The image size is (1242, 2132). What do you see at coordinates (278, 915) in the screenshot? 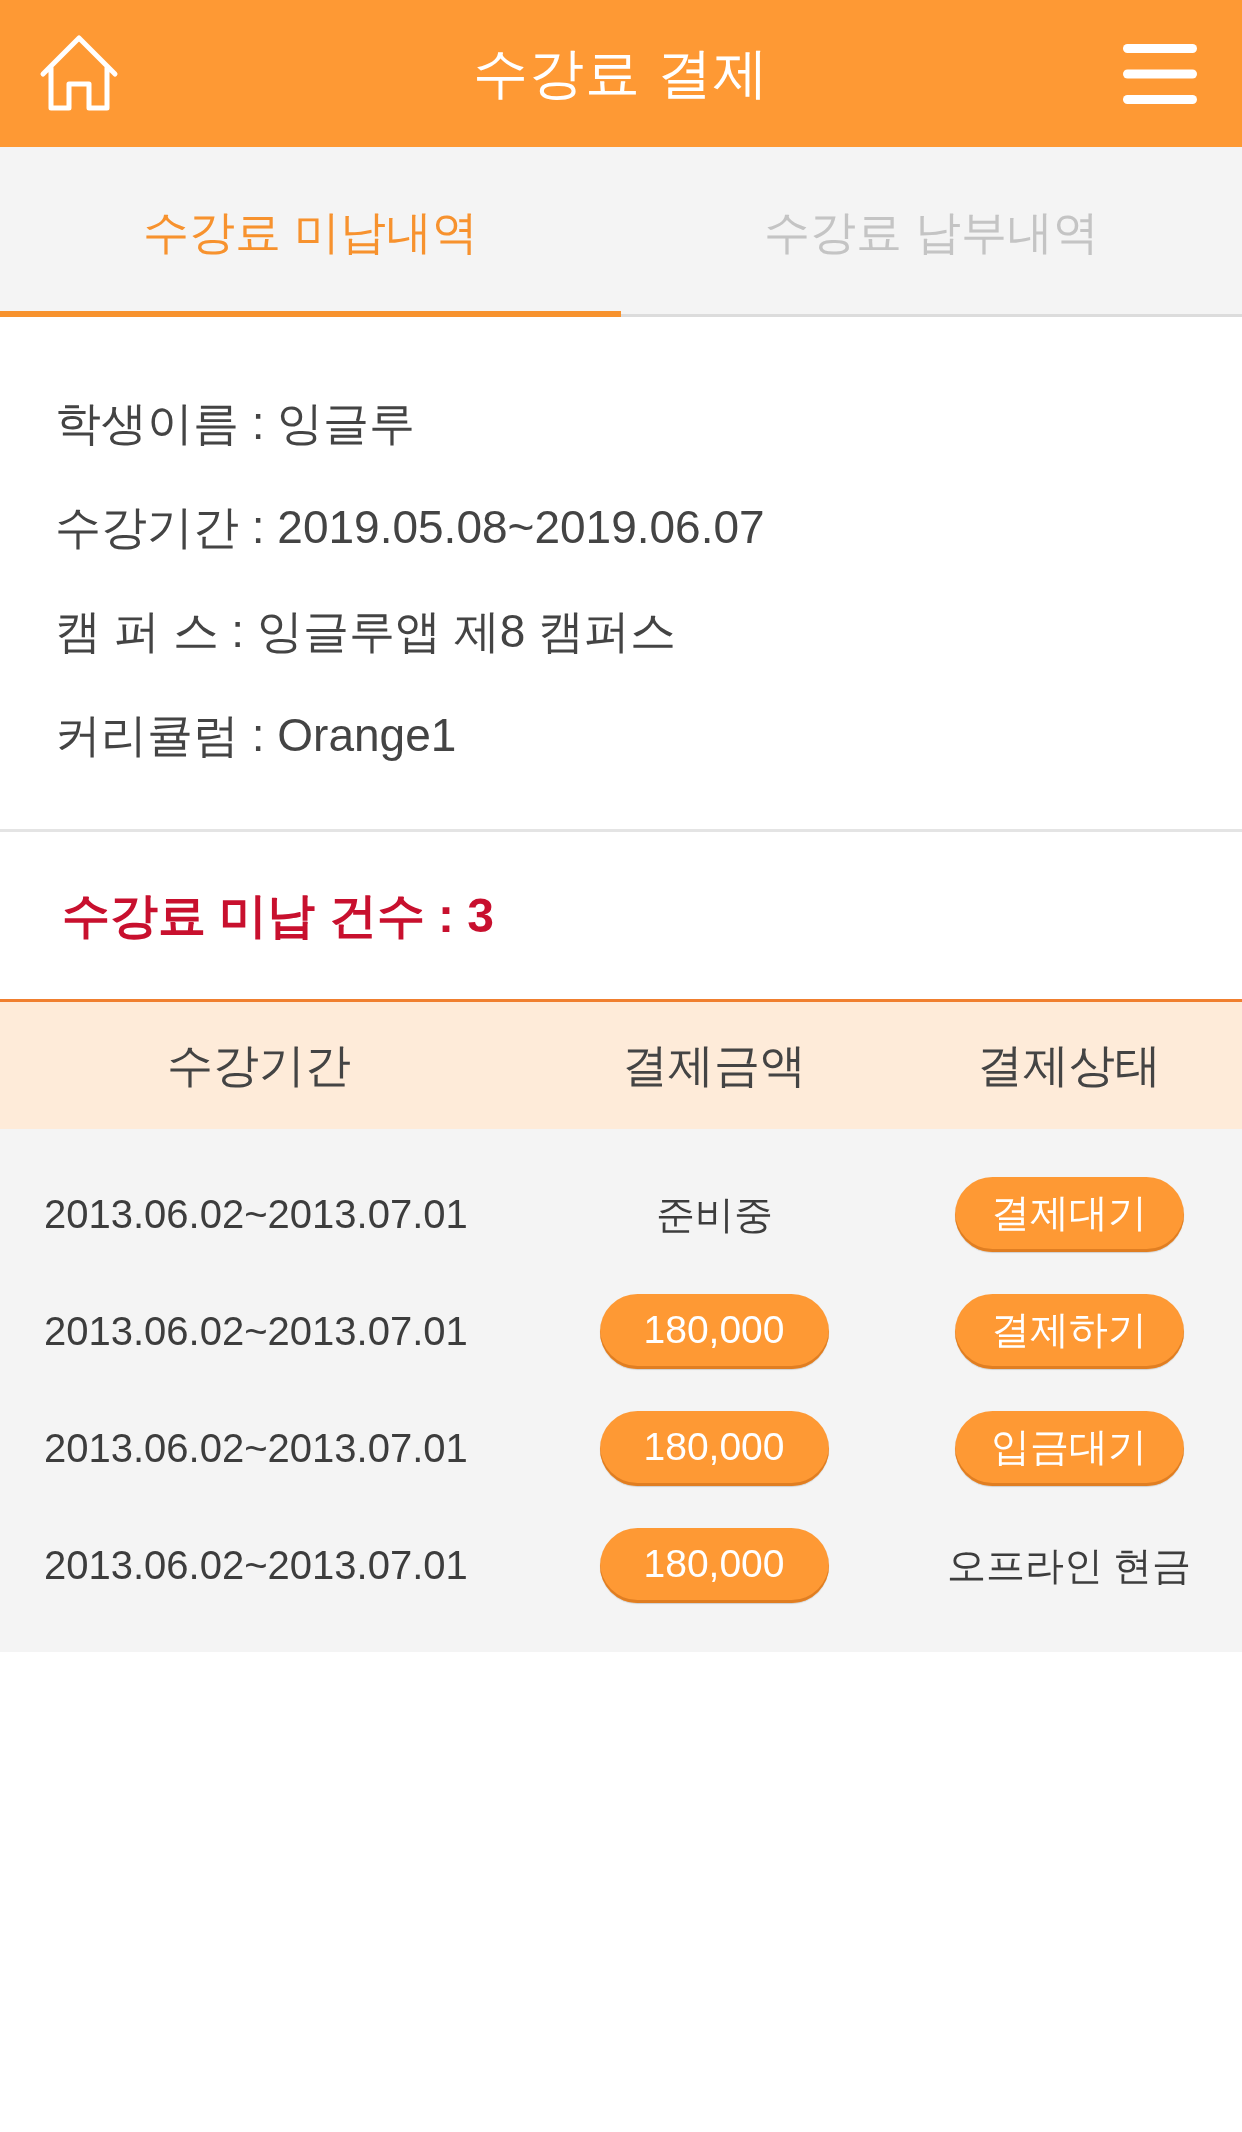
I see `unpaid-count-text: 수강료 미납 건수 : 3` at bounding box center [278, 915].